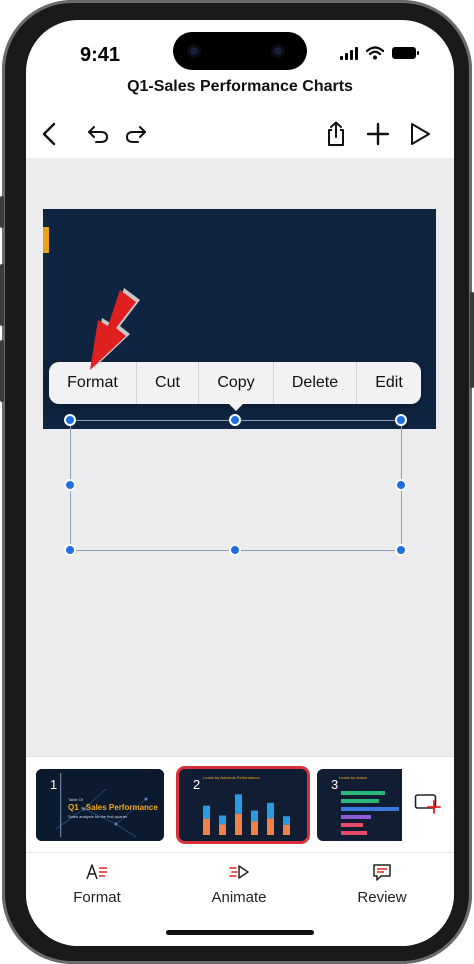  Describe the element at coordinates (231, 777) in the screenshot. I see `thumbnail-title: Leads by Adwords Performance` at that location.